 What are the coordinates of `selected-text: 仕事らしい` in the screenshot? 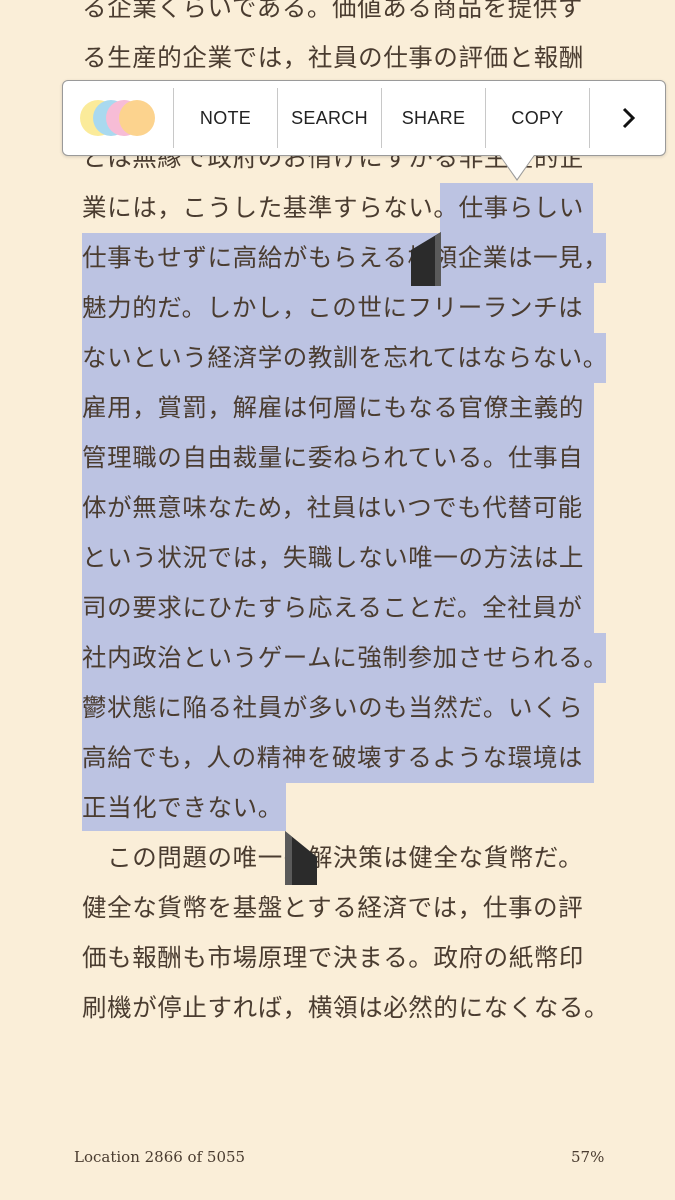 It's located at (522, 207).